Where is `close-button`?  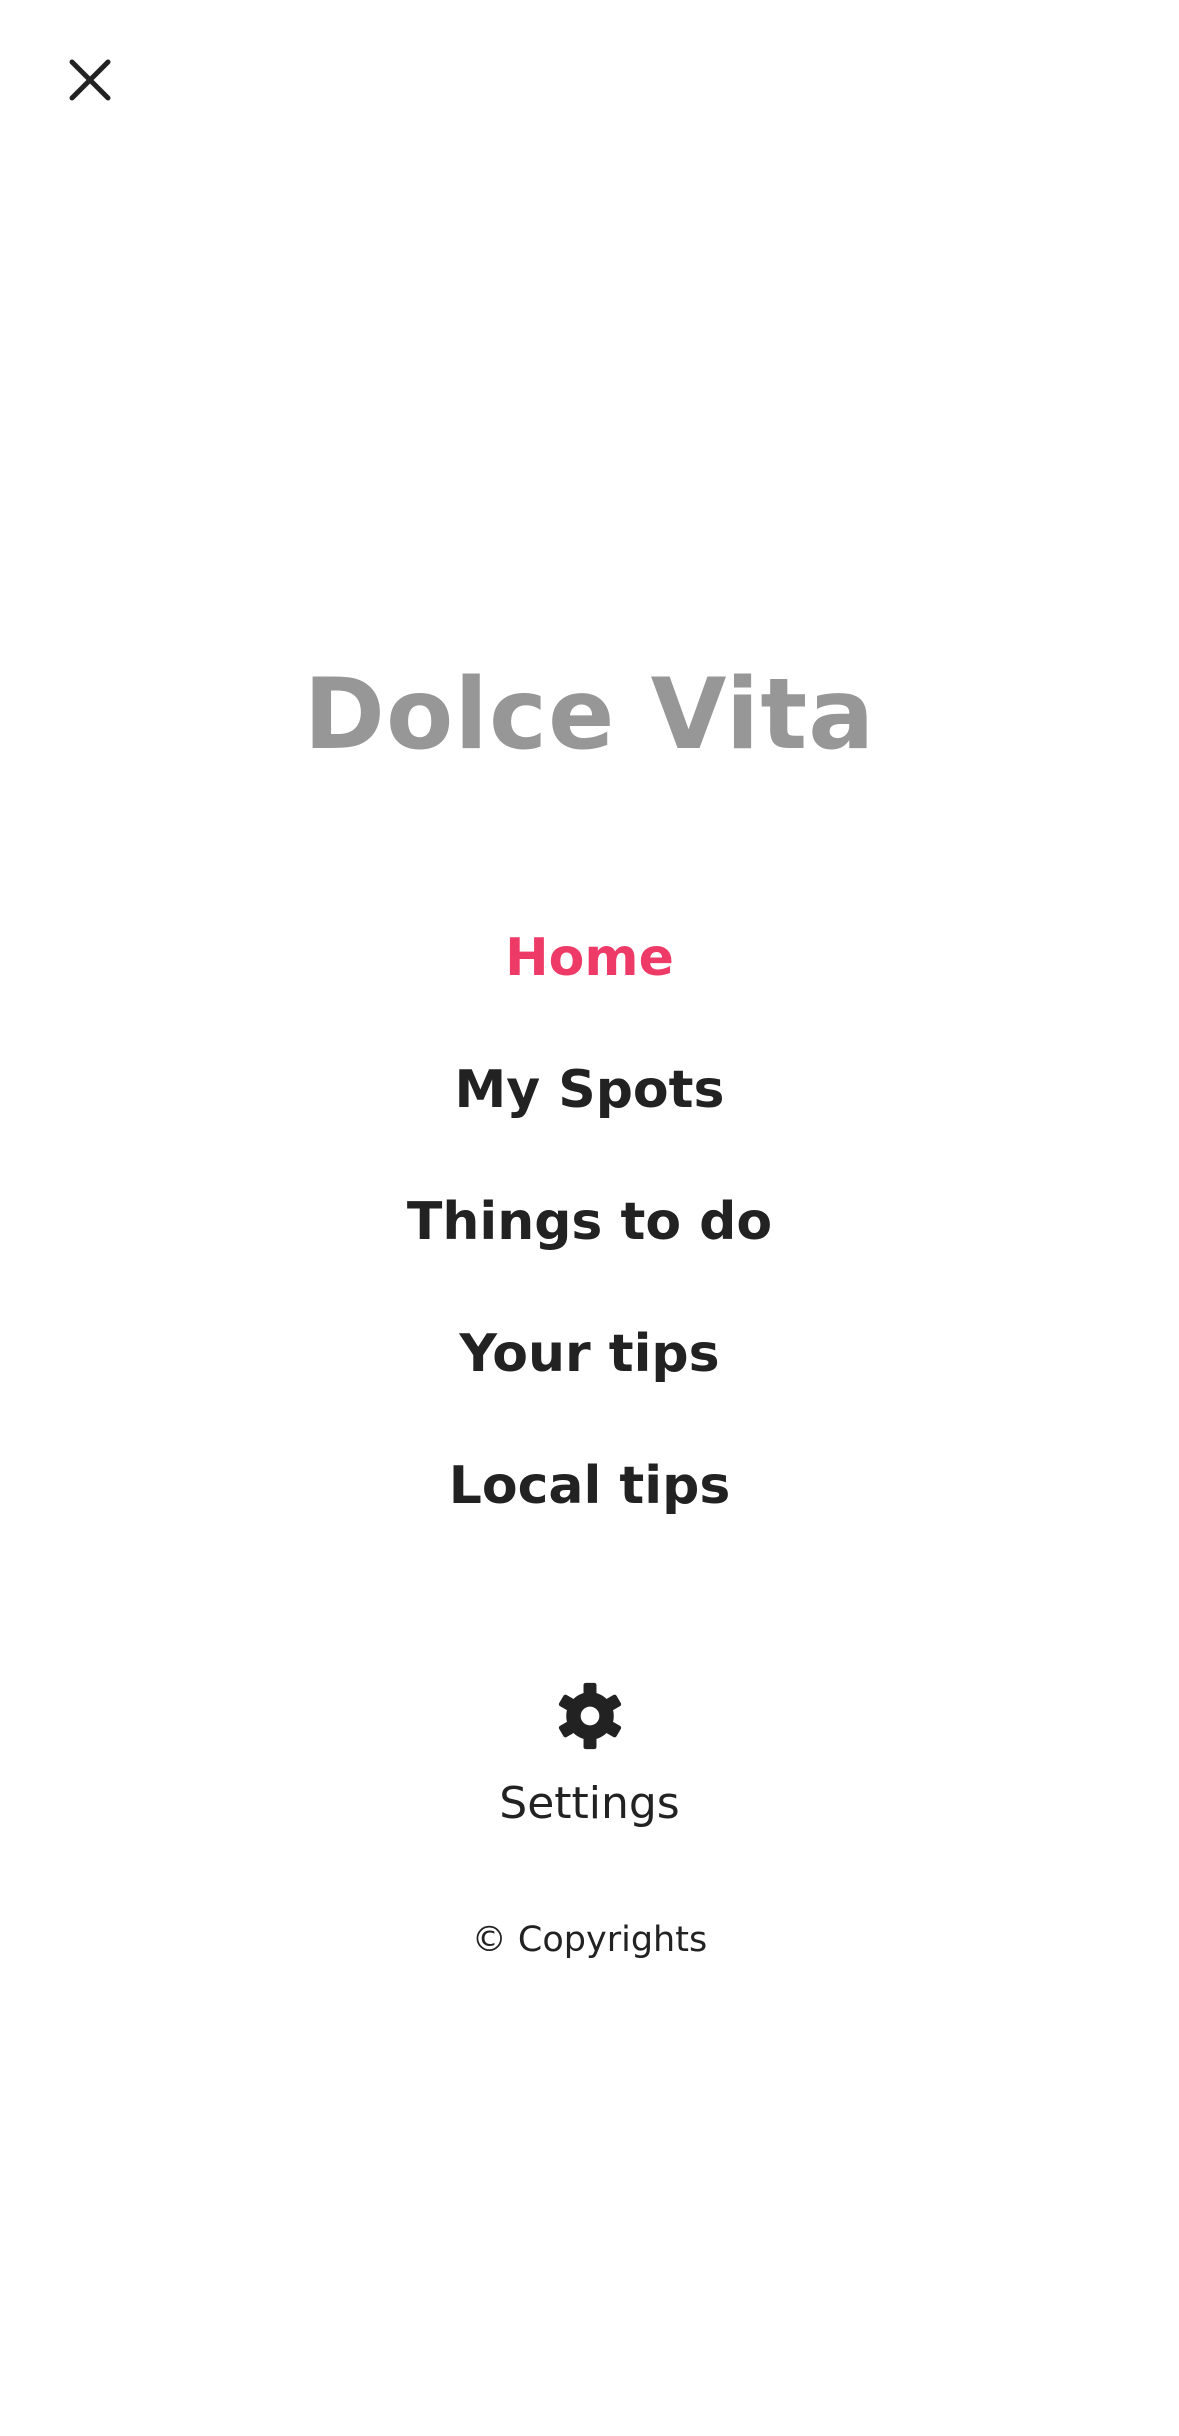
close-button is located at coordinates (90, 80).